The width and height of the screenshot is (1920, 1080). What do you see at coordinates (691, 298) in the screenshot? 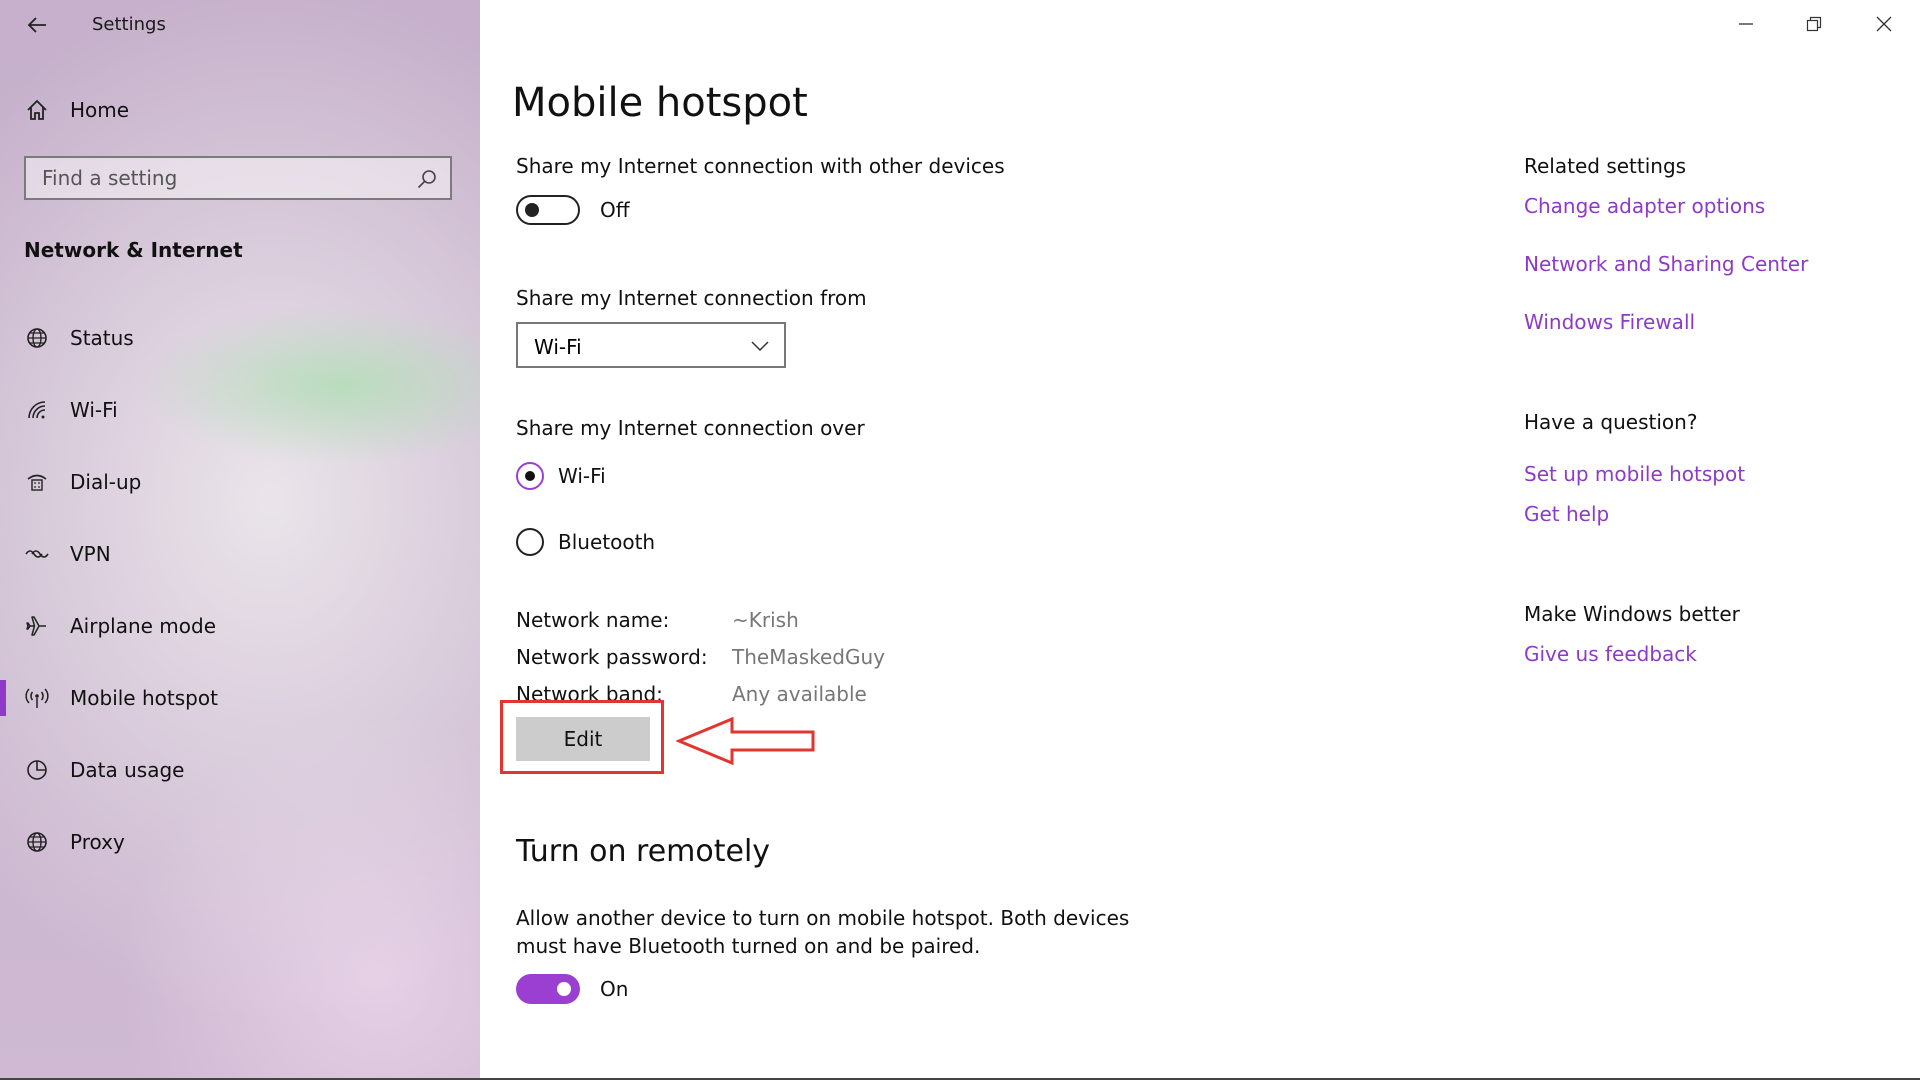
I see `share-from-label: Share my Internet connection from` at bounding box center [691, 298].